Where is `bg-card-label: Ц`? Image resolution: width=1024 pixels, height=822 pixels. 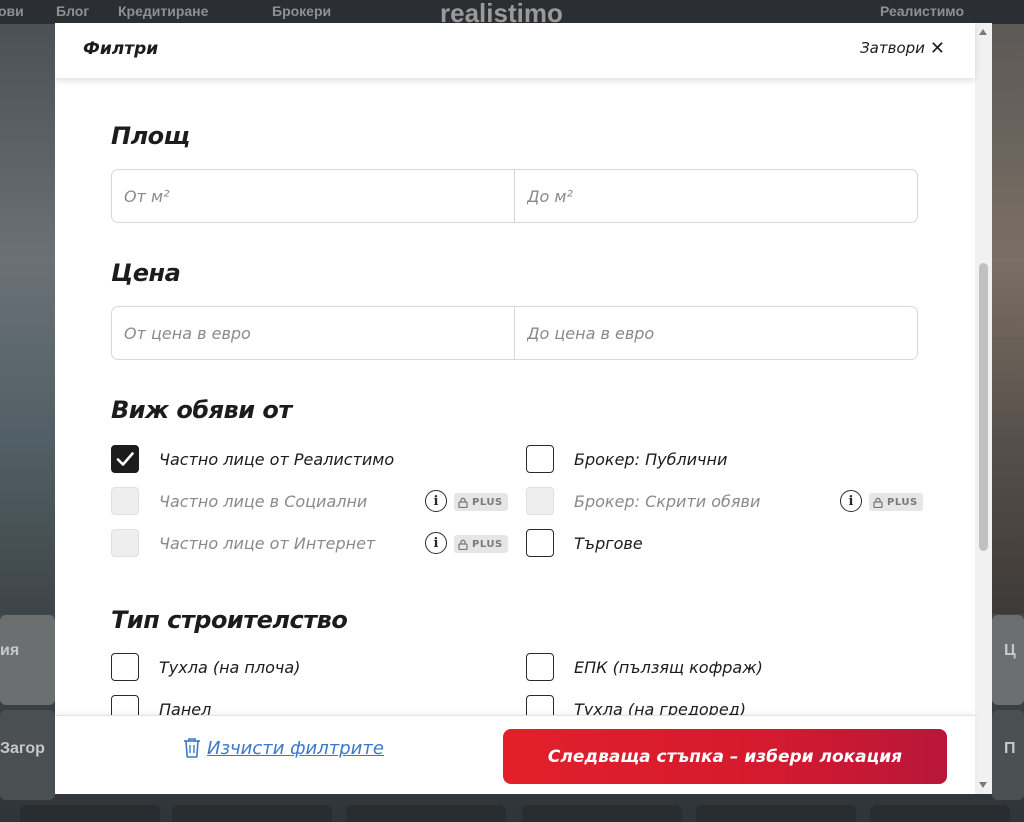 bg-card-label: Ц is located at coordinates (1010, 650).